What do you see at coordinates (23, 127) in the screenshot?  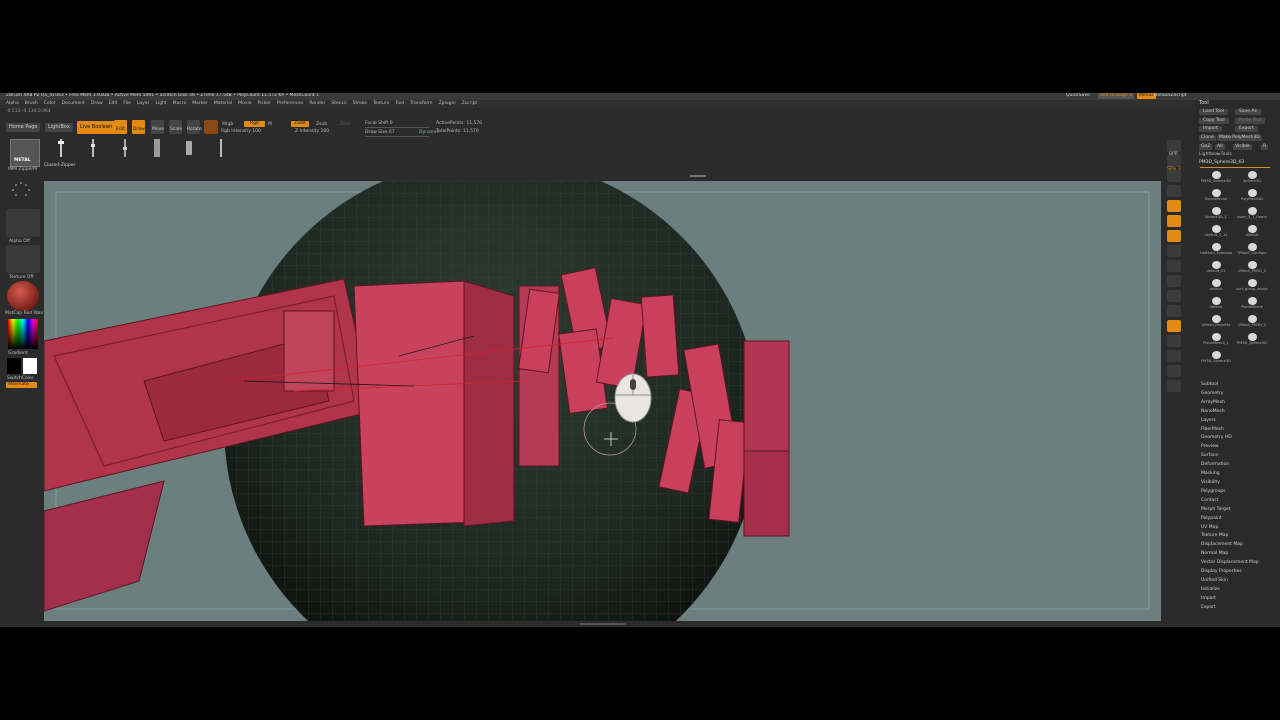 I see `home-page-button: Home Page` at bounding box center [23, 127].